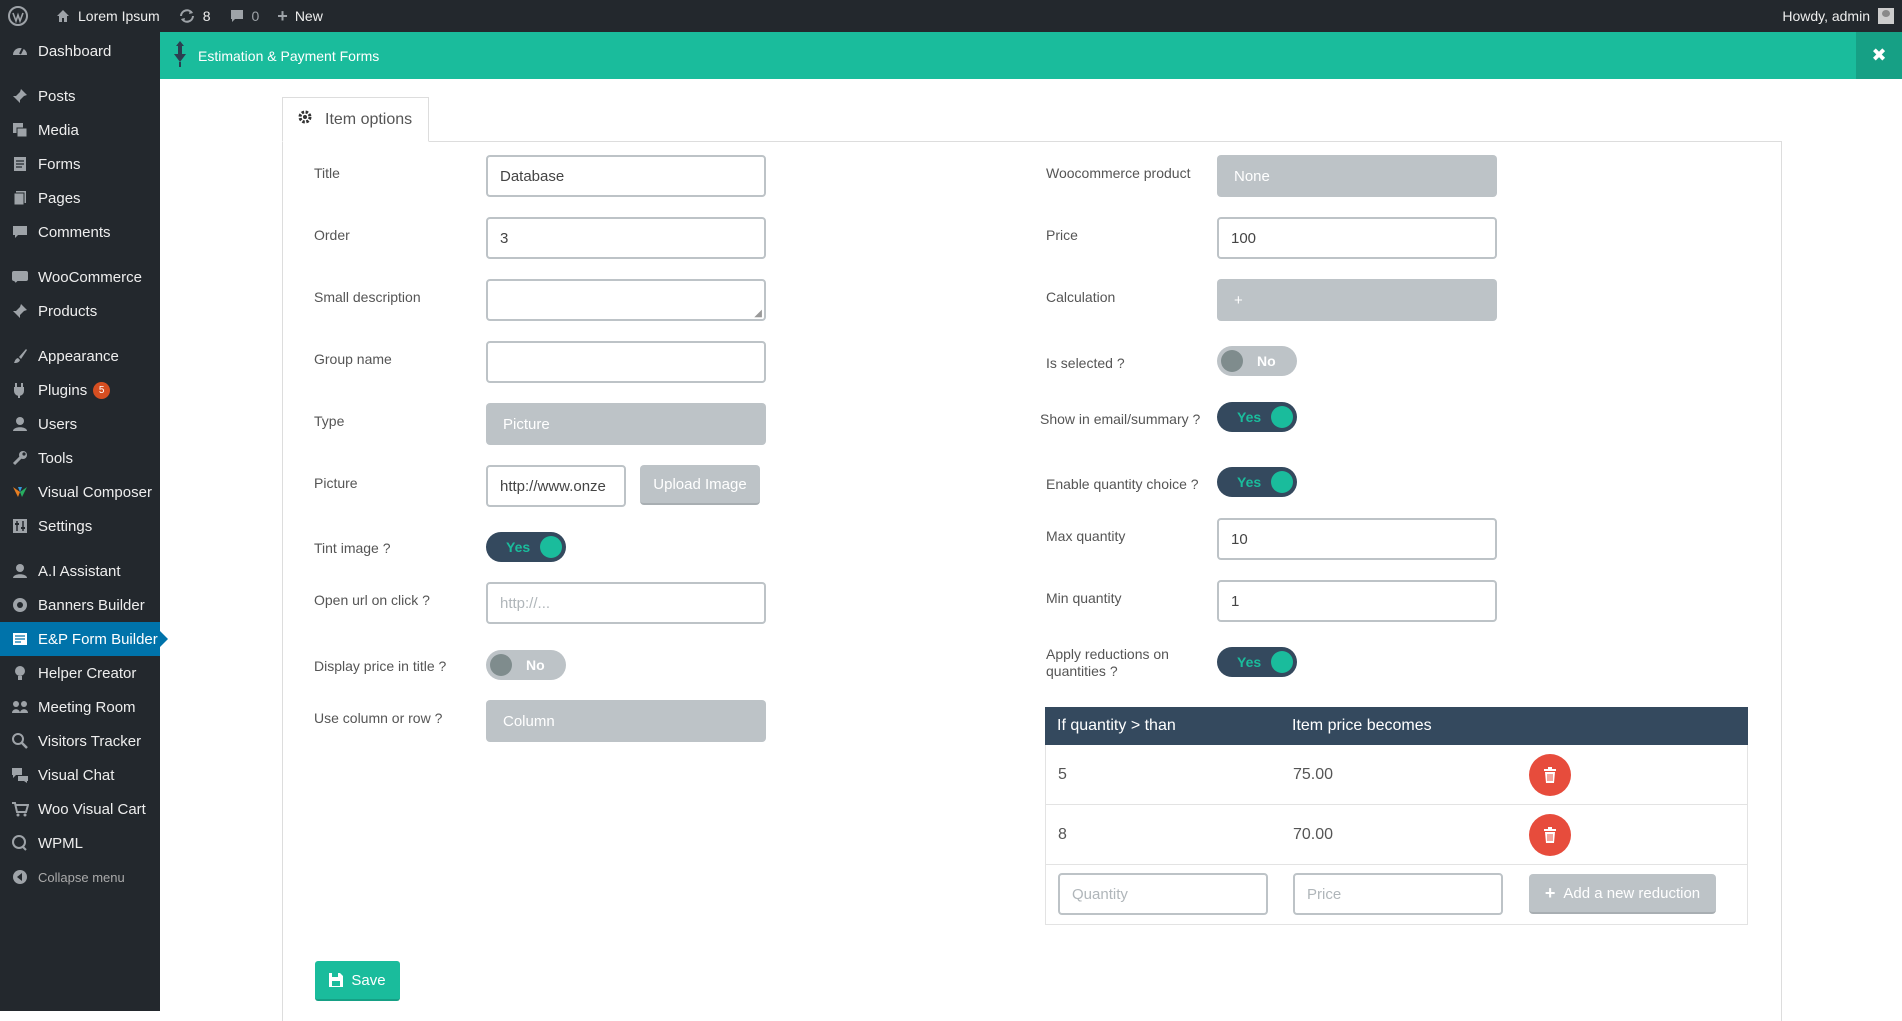 This screenshot has width=1902, height=1021. I want to click on close-icon: ✖, so click(1879, 55).